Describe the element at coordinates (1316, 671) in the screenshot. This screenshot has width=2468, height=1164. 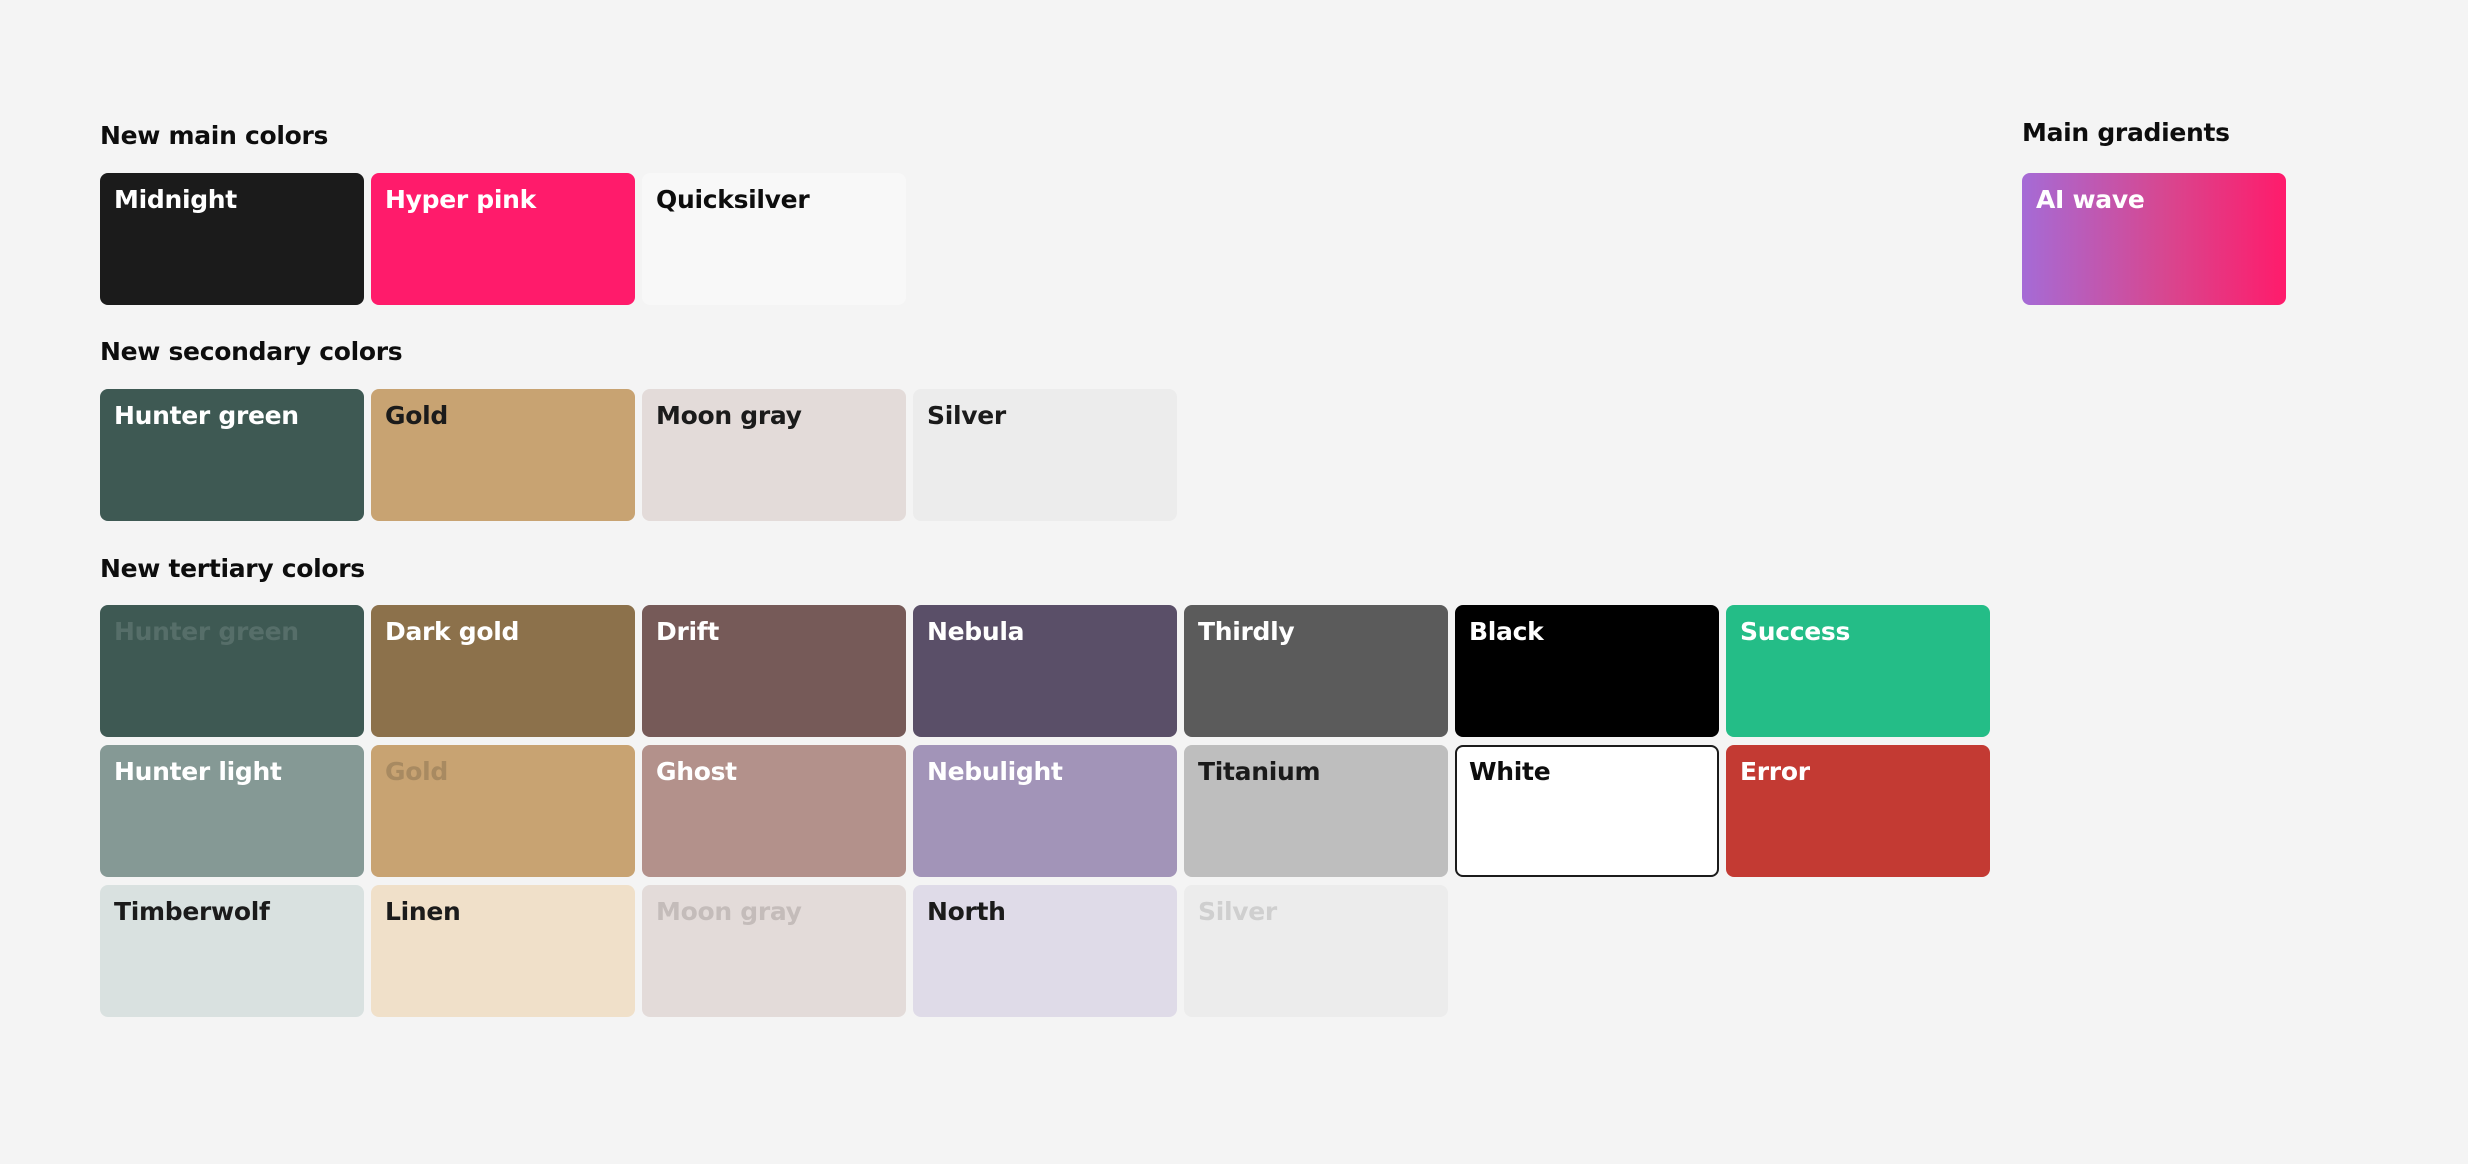
I see `color-swatch-thirdly: Thirdly` at that location.